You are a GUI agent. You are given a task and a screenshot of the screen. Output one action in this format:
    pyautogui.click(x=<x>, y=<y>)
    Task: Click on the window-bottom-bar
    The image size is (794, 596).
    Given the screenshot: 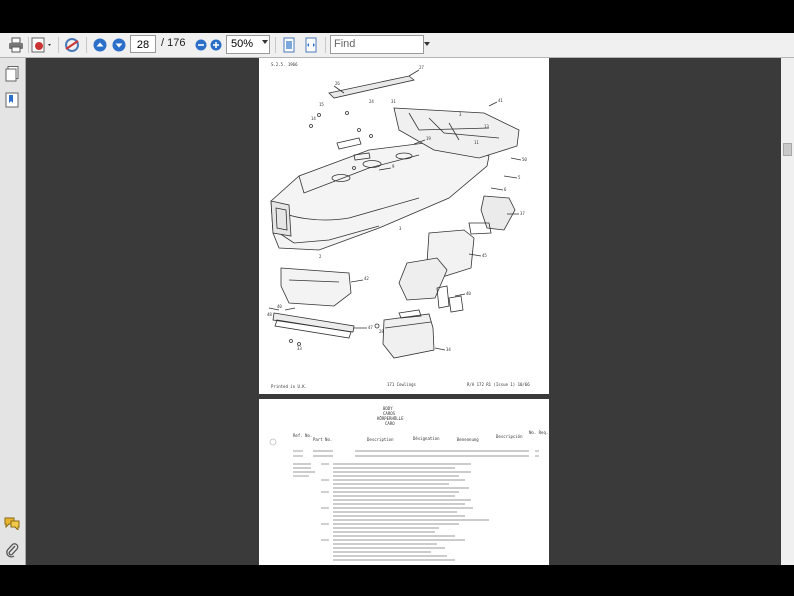 What is the action you would take?
    pyautogui.click(x=397, y=580)
    